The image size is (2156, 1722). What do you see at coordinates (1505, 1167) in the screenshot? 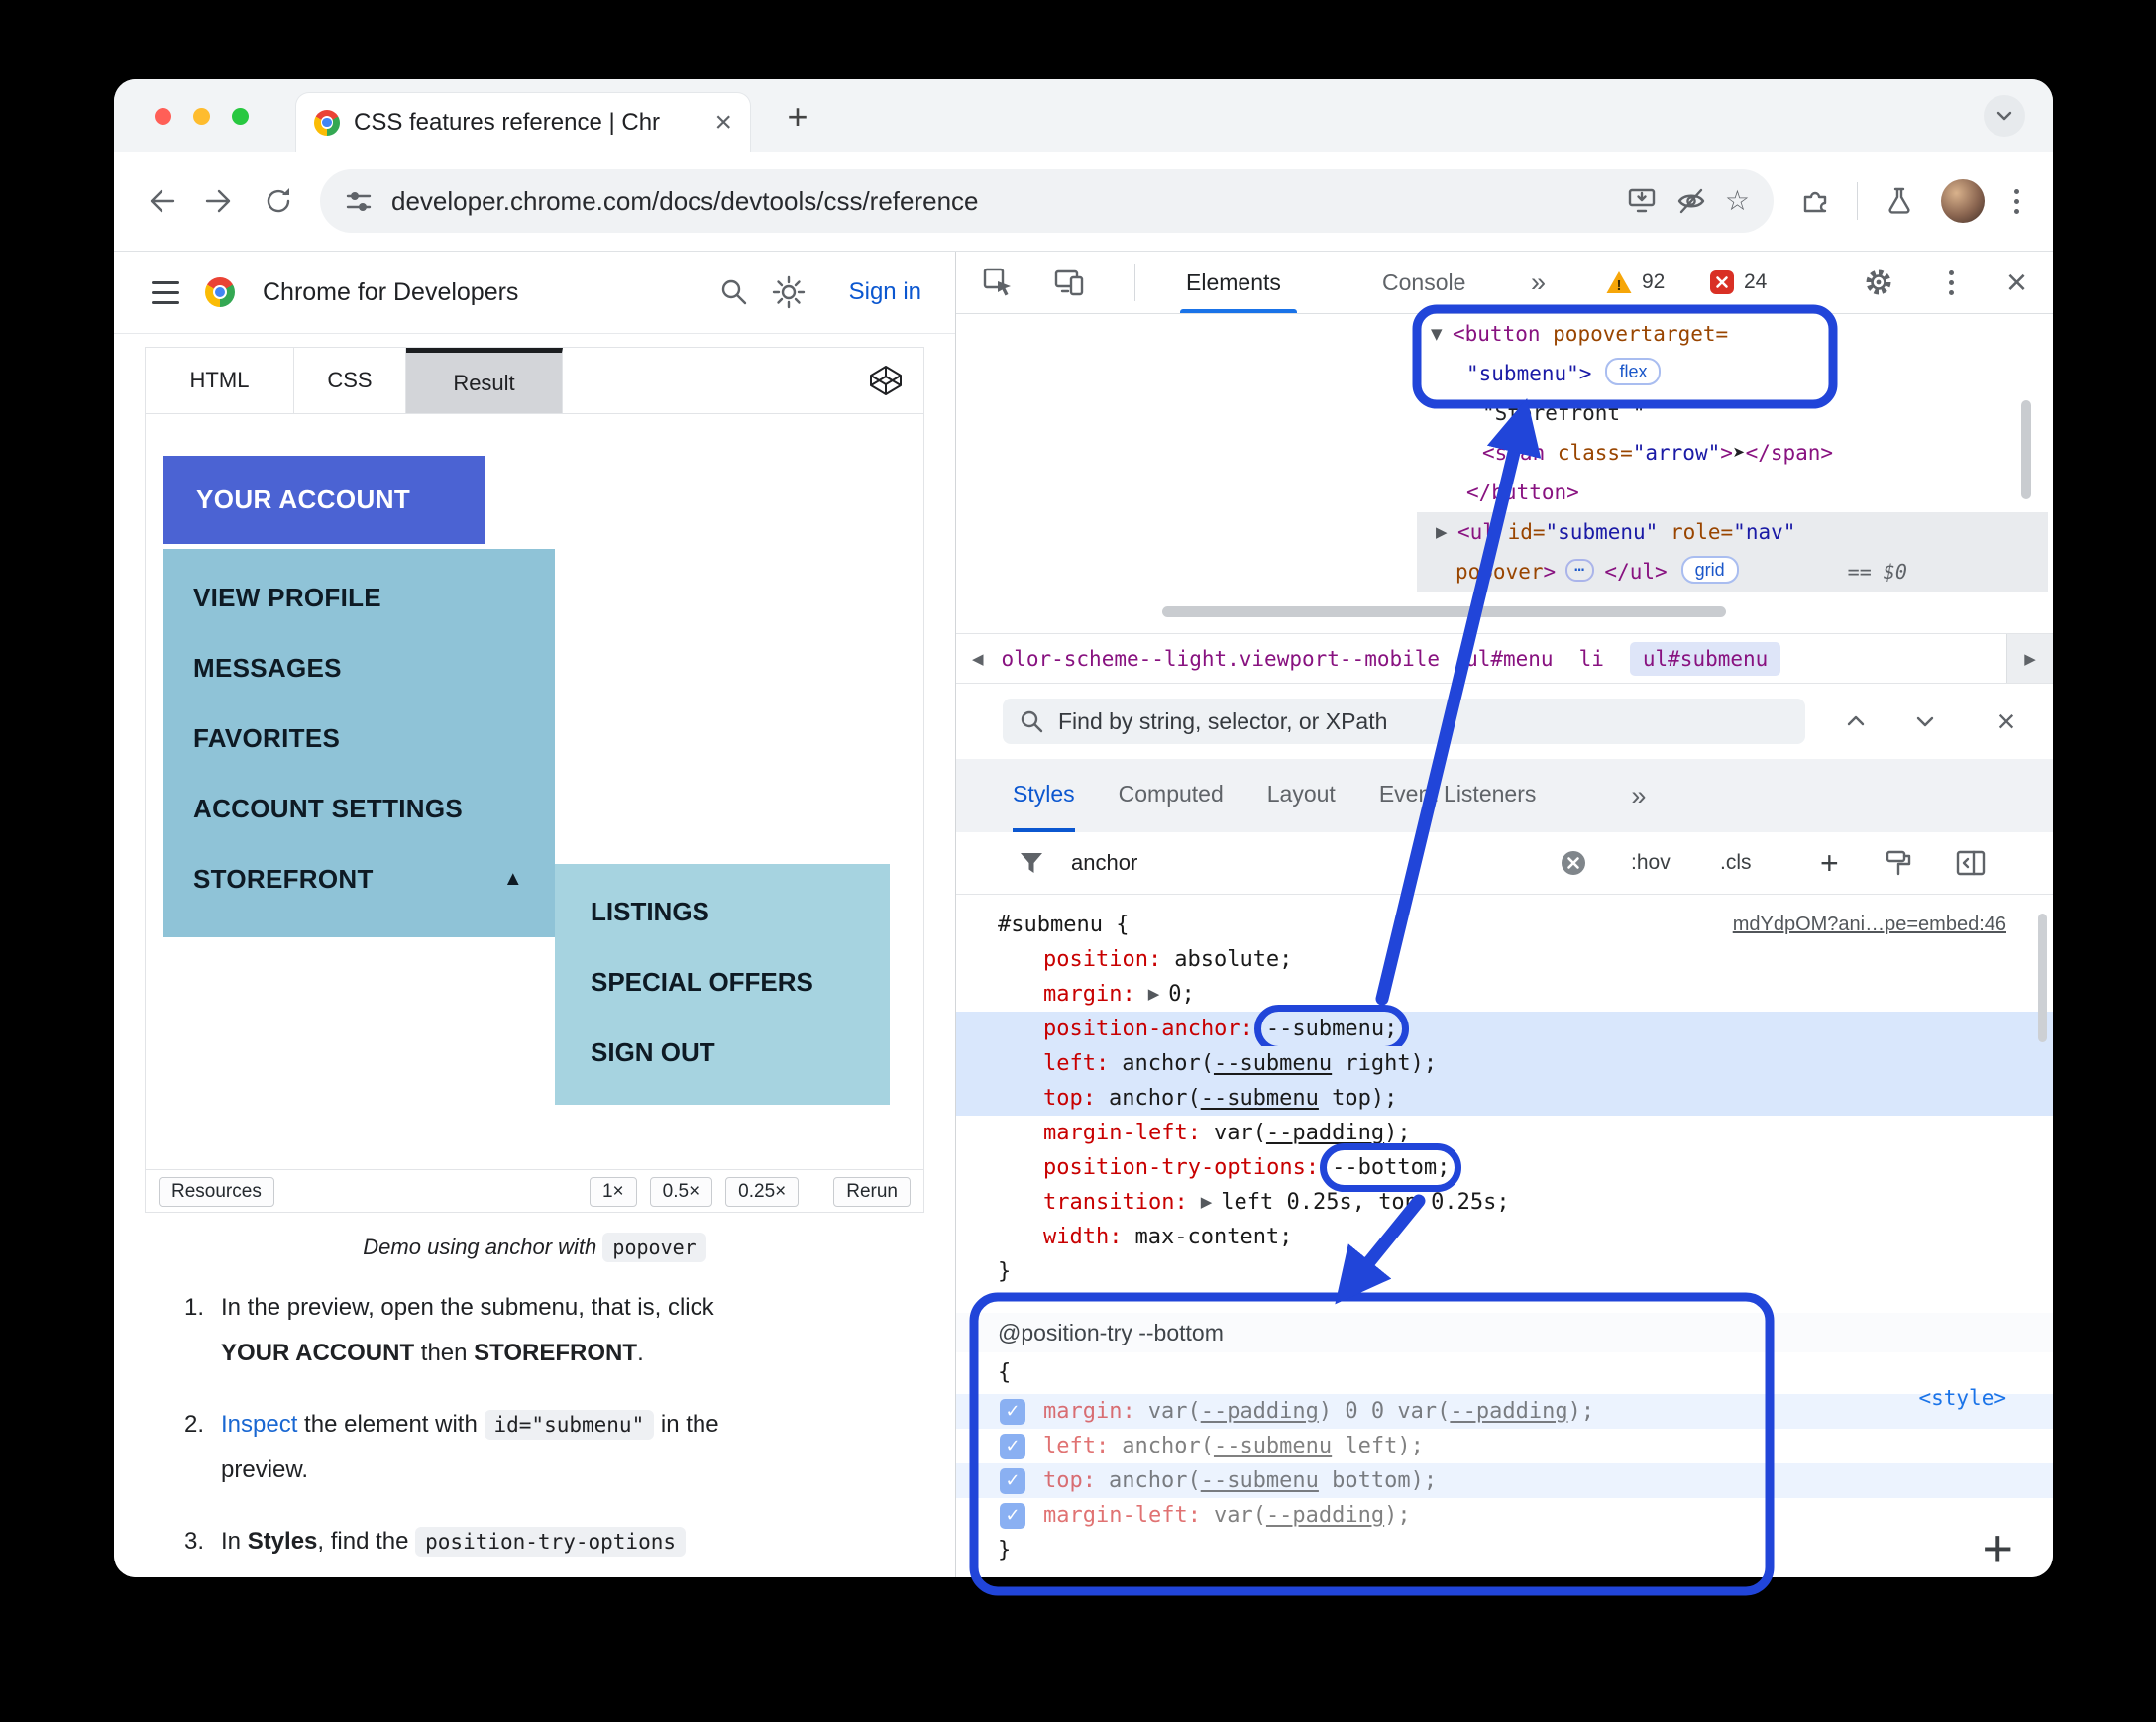
I see `prop-position-try-options: position-try-options: --bottom;` at bounding box center [1505, 1167].